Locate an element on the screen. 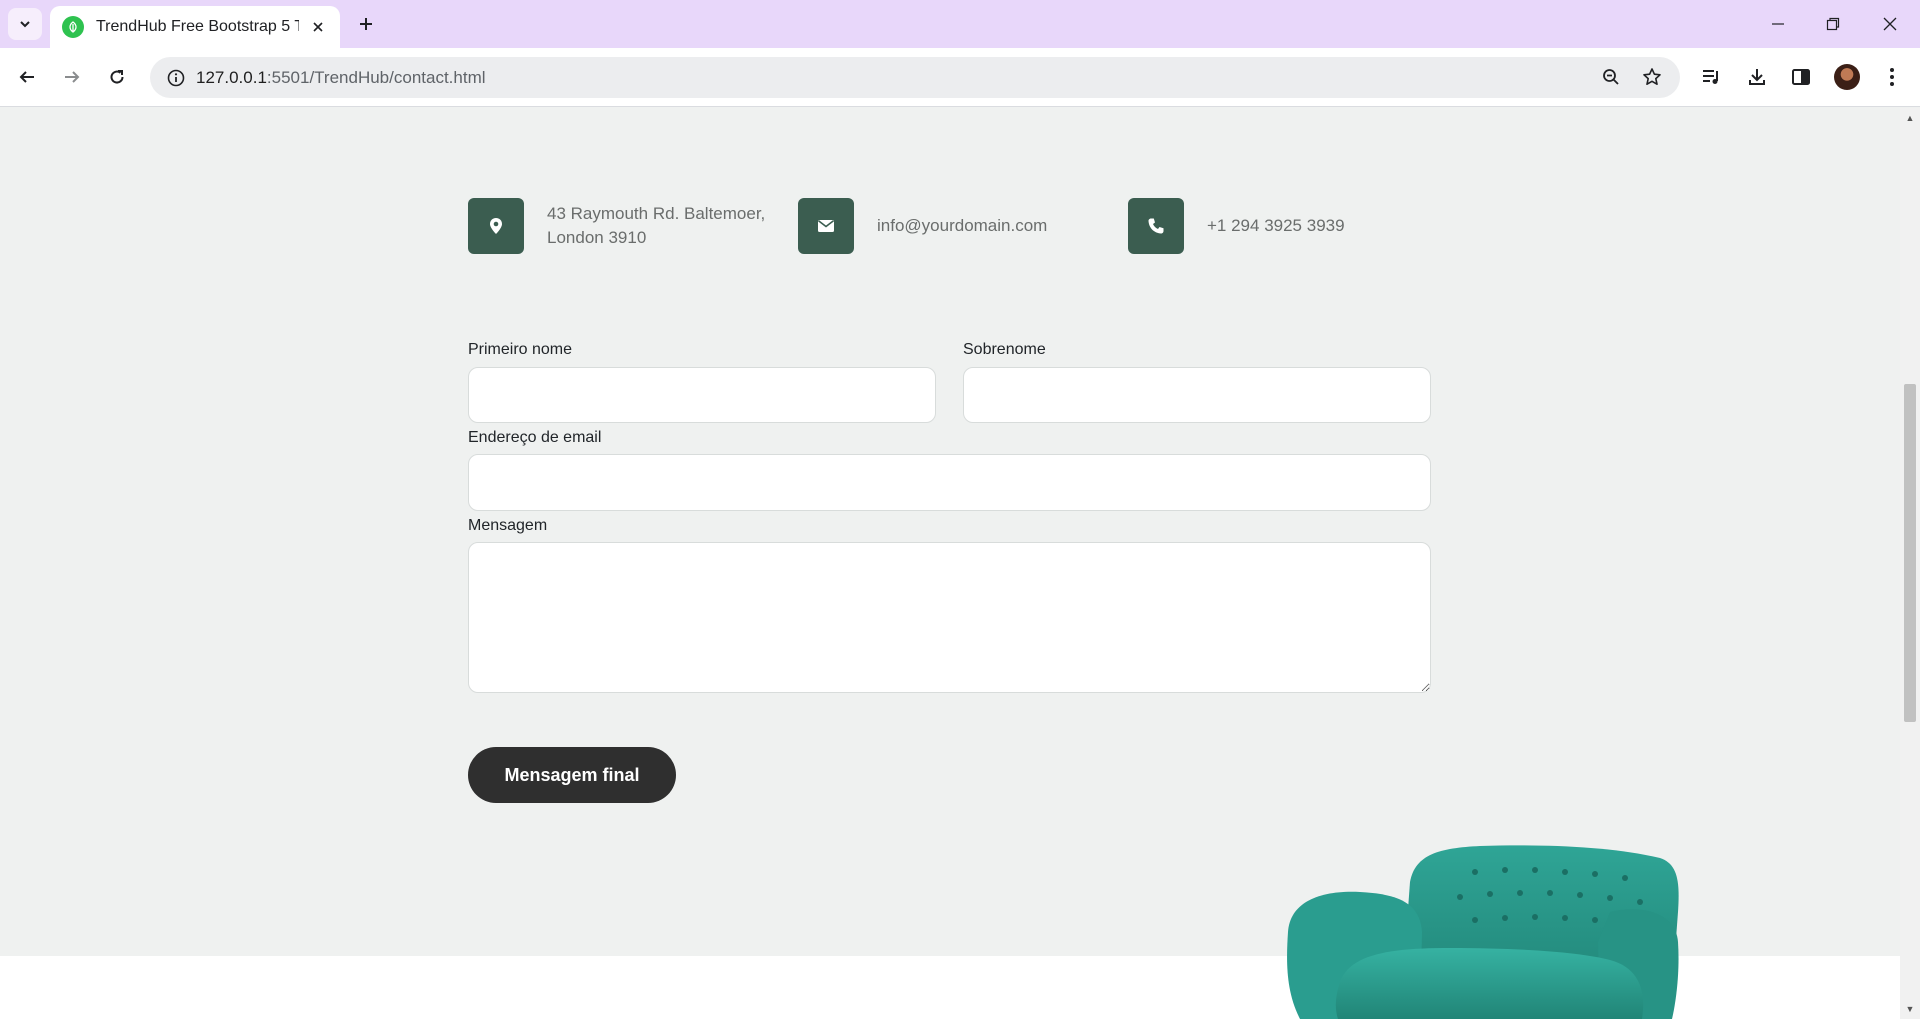 This screenshot has width=1920, height=1019. url-host: 127.0.0.1 is located at coordinates (231, 77).